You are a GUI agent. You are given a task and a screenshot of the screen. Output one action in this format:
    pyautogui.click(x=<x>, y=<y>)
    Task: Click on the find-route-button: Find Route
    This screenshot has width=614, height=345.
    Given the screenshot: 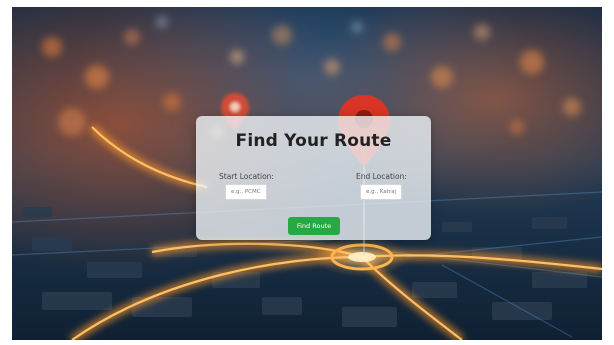 What is the action you would take?
    pyautogui.click(x=314, y=226)
    